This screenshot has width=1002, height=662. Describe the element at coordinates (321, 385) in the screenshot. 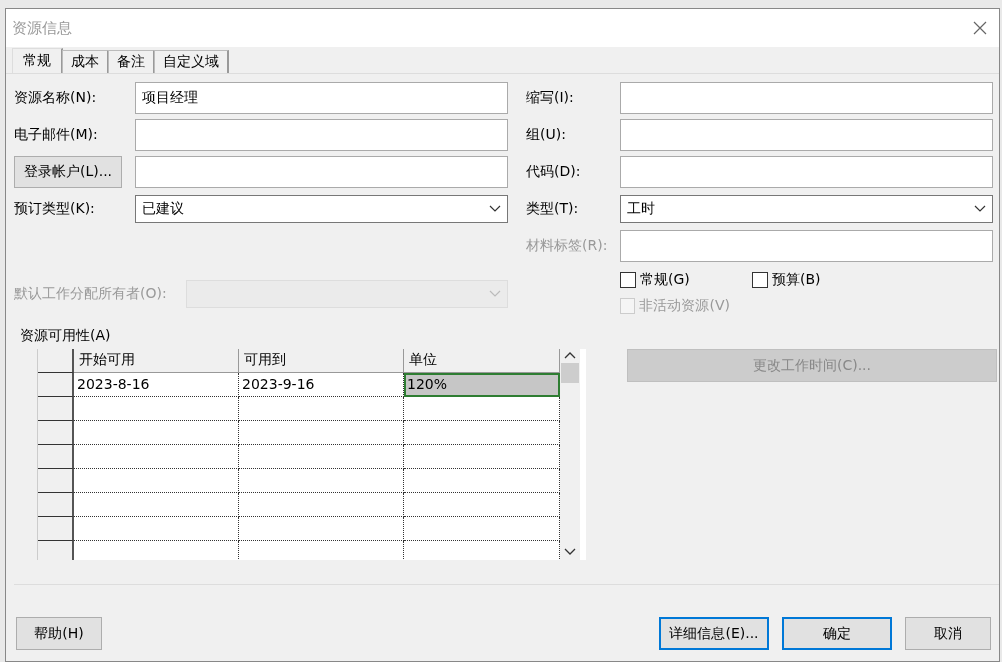

I see `table-cell: 2023-9-16` at that location.